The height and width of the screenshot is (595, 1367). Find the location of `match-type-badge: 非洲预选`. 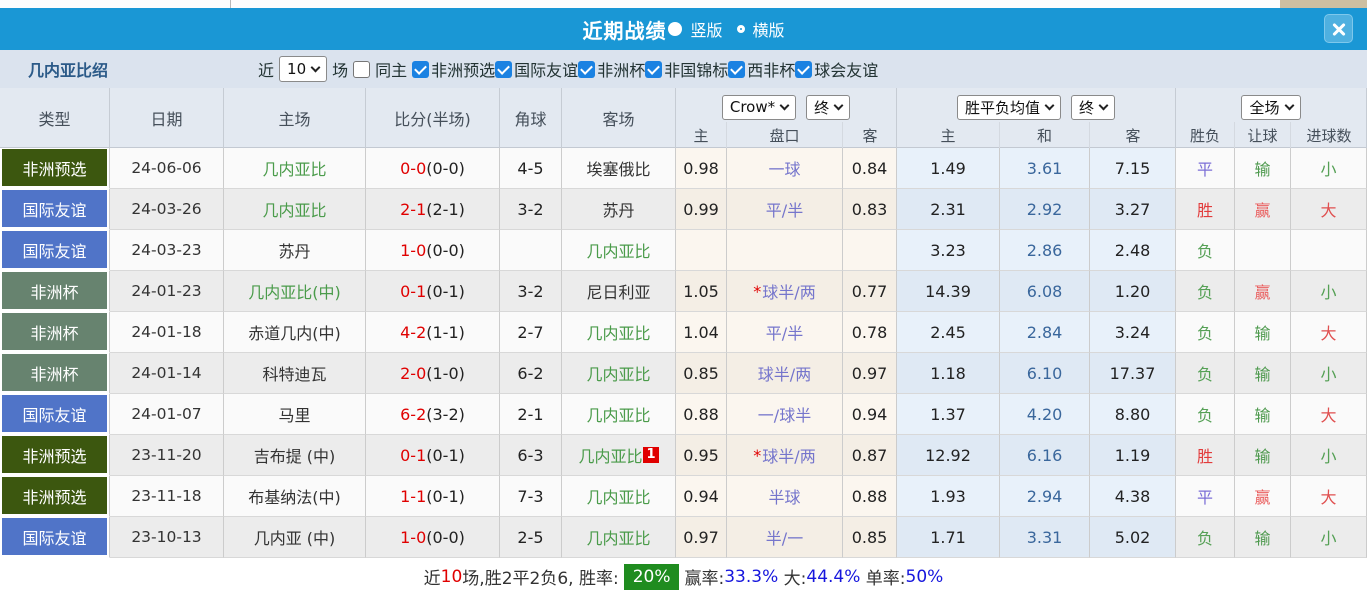

match-type-badge: 非洲预选 is located at coordinates (54, 167).